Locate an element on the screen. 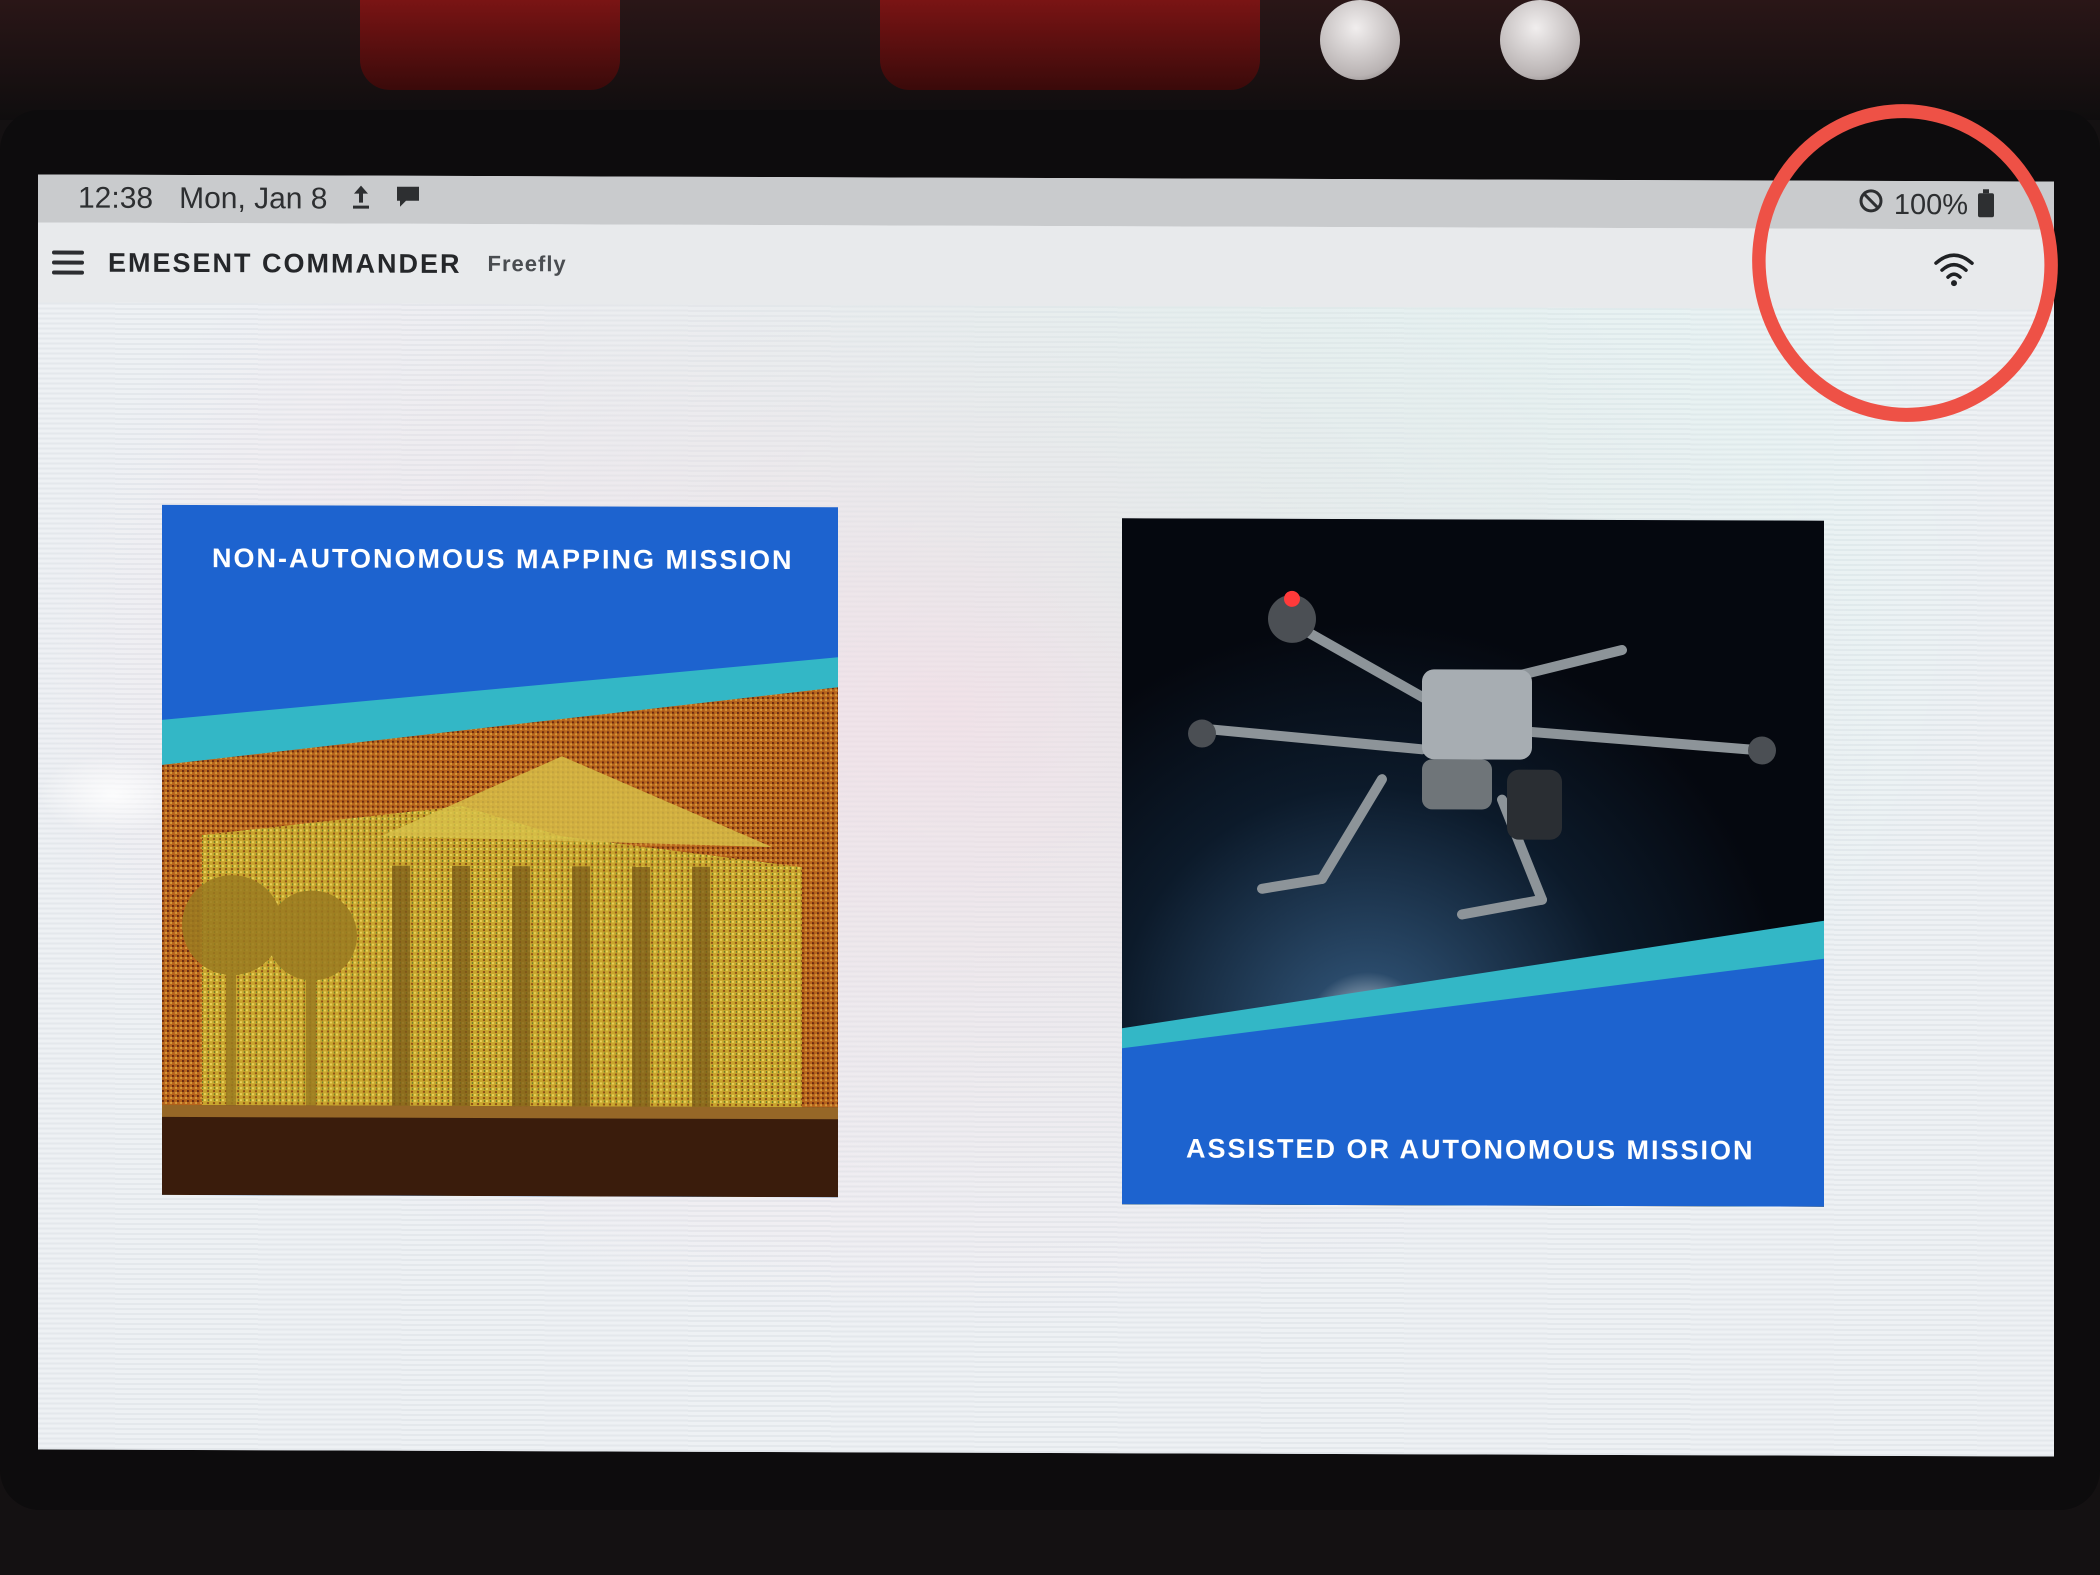  drone-in-tunnel-image is located at coordinates (1473, 862).